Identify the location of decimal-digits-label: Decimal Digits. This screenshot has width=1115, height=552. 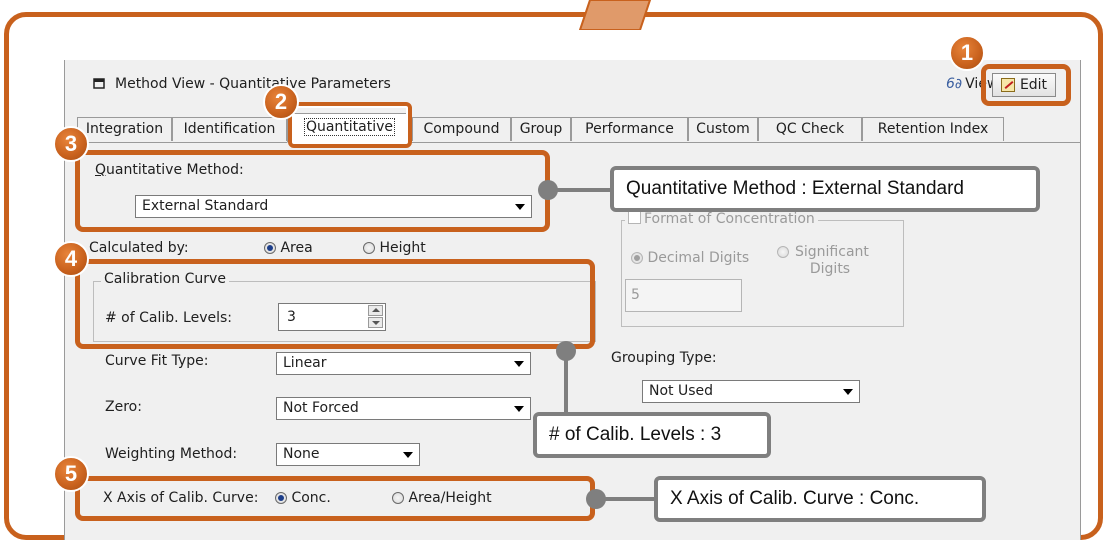
(698, 258).